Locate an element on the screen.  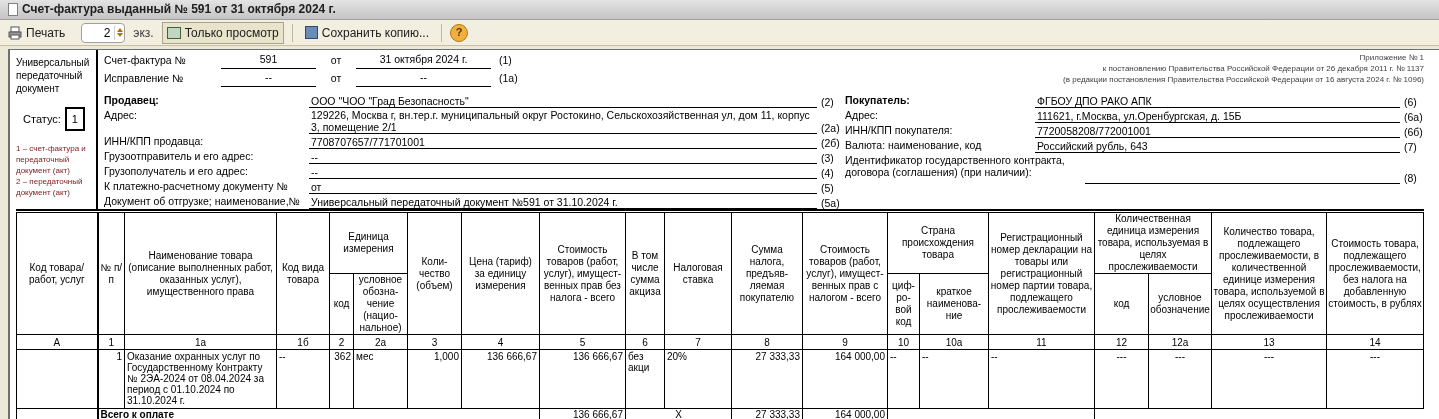
quantity-spinner: 2 is located at coordinates (103, 32).